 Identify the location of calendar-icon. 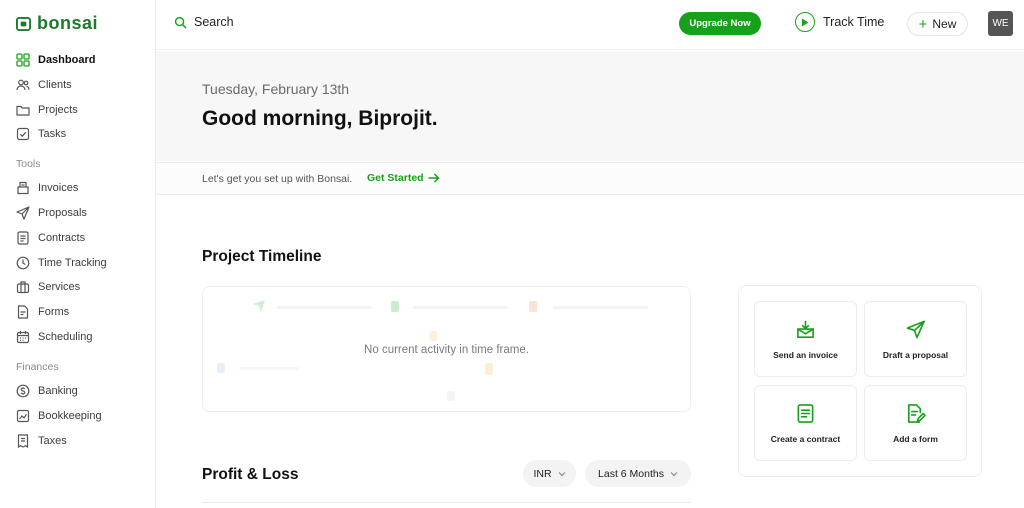
(23, 337).